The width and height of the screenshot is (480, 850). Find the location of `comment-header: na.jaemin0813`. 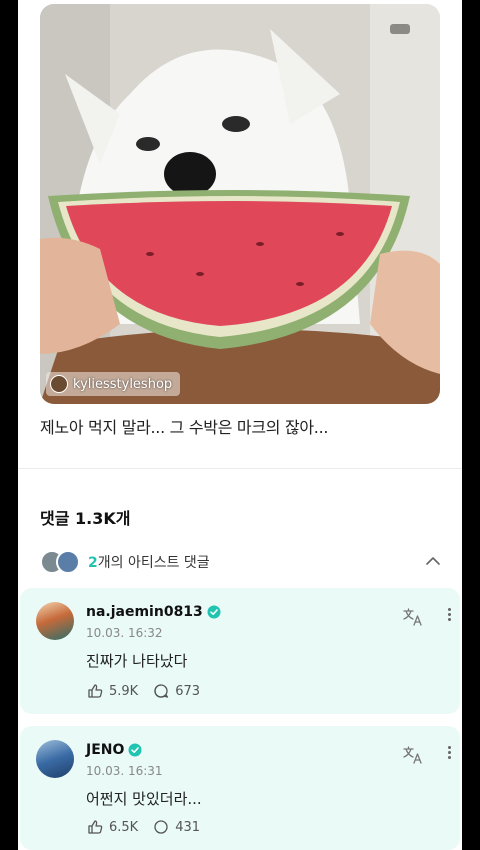

comment-header: na.jaemin0813 is located at coordinates (153, 612).